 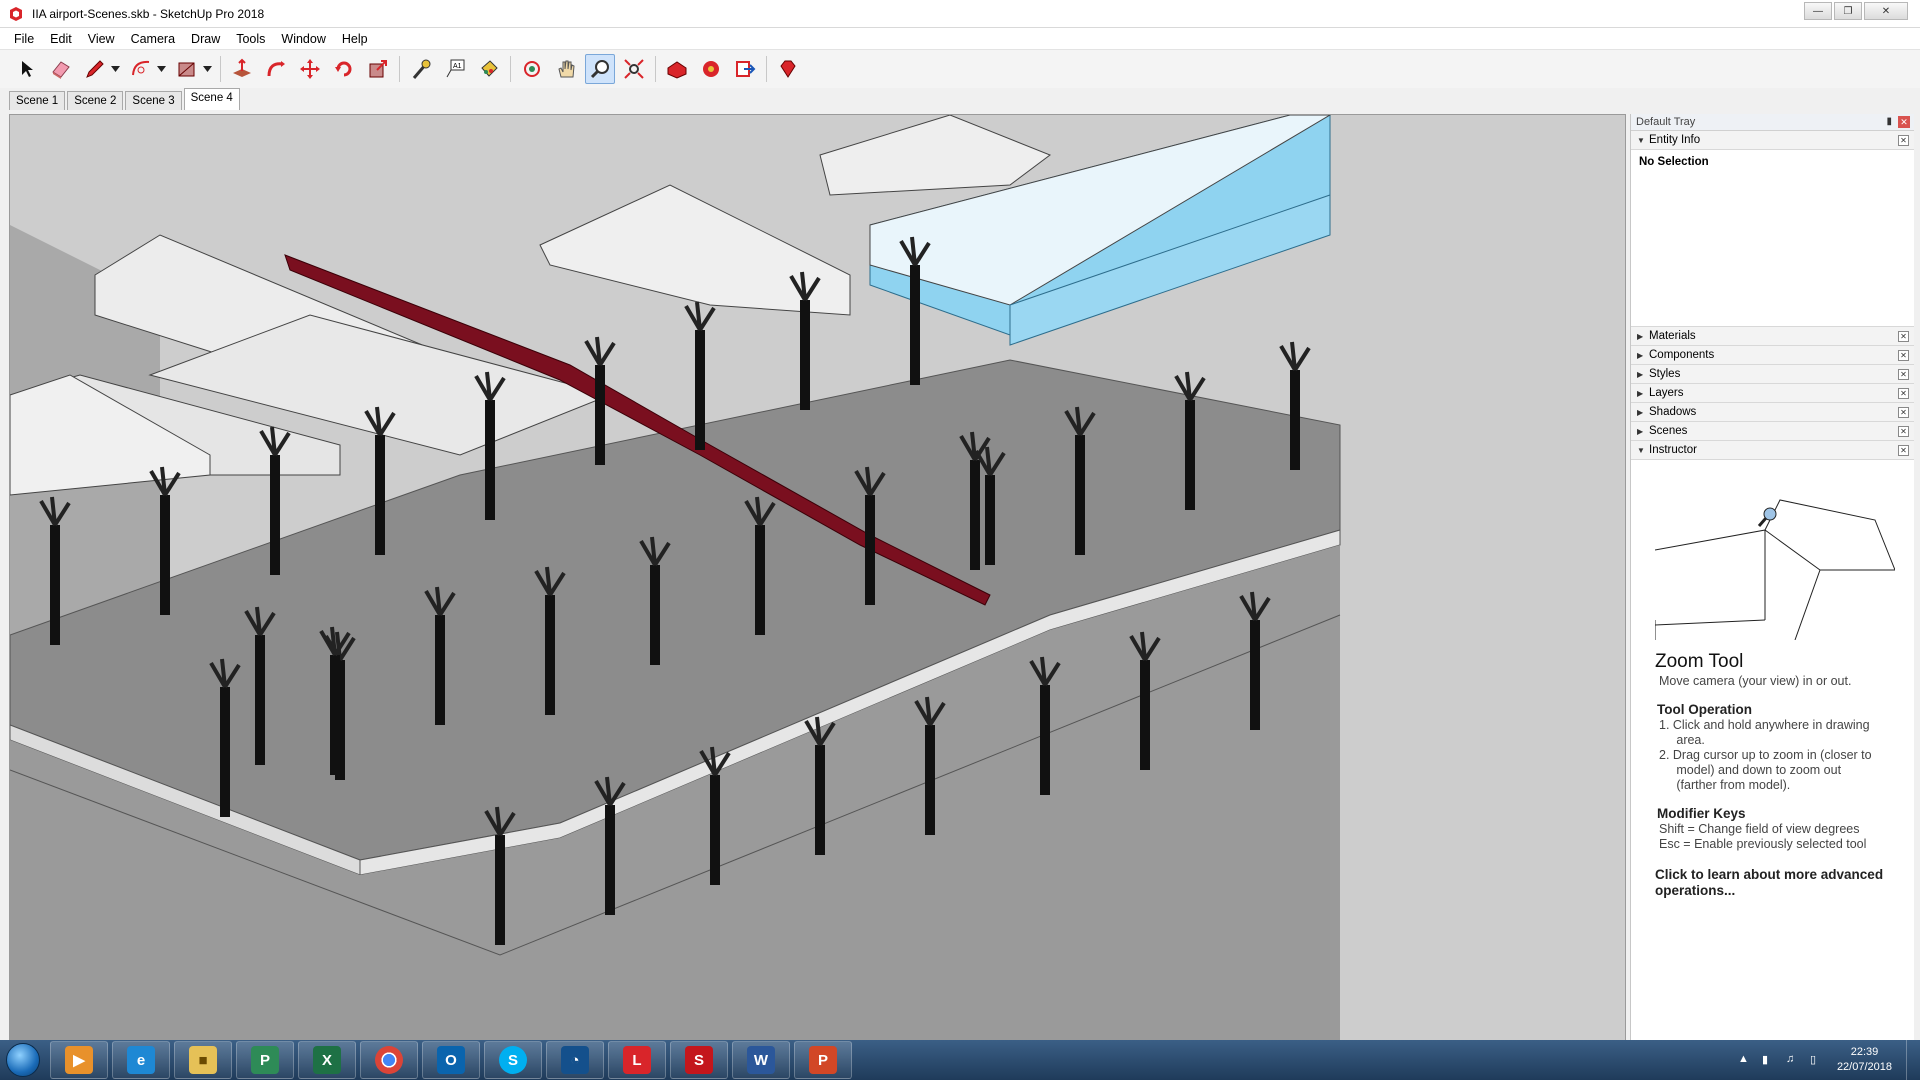 What do you see at coordinates (1772, 412) in the screenshot?
I see `panel-shadows: ▶ Shadows ✕` at bounding box center [1772, 412].